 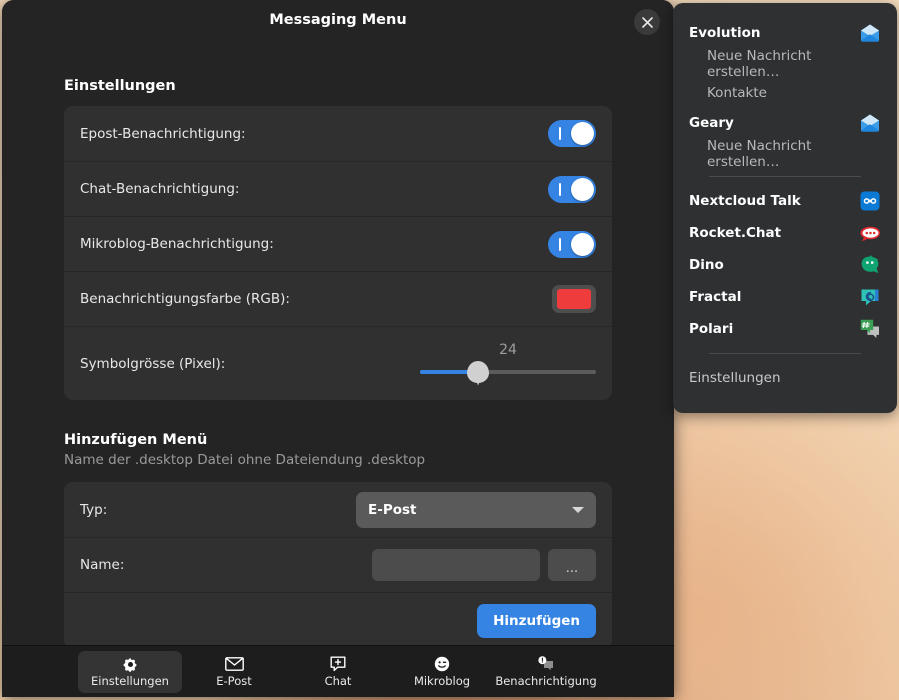 I want to click on dialog-titlebar: Messaging Menu, so click(x=338, y=23).